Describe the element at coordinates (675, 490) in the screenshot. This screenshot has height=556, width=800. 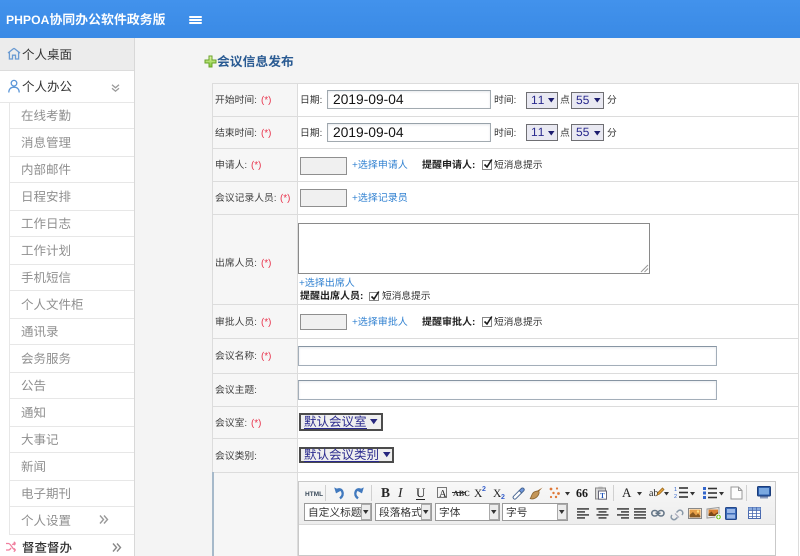
I see `svg-text: 1` at that location.